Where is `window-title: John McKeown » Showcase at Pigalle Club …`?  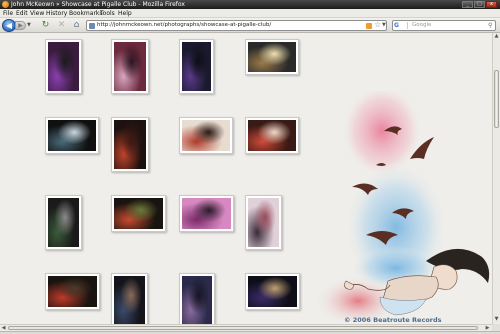
window-title: John McKeown » Showcase at Pigalle Club … is located at coordinates (98, 4).